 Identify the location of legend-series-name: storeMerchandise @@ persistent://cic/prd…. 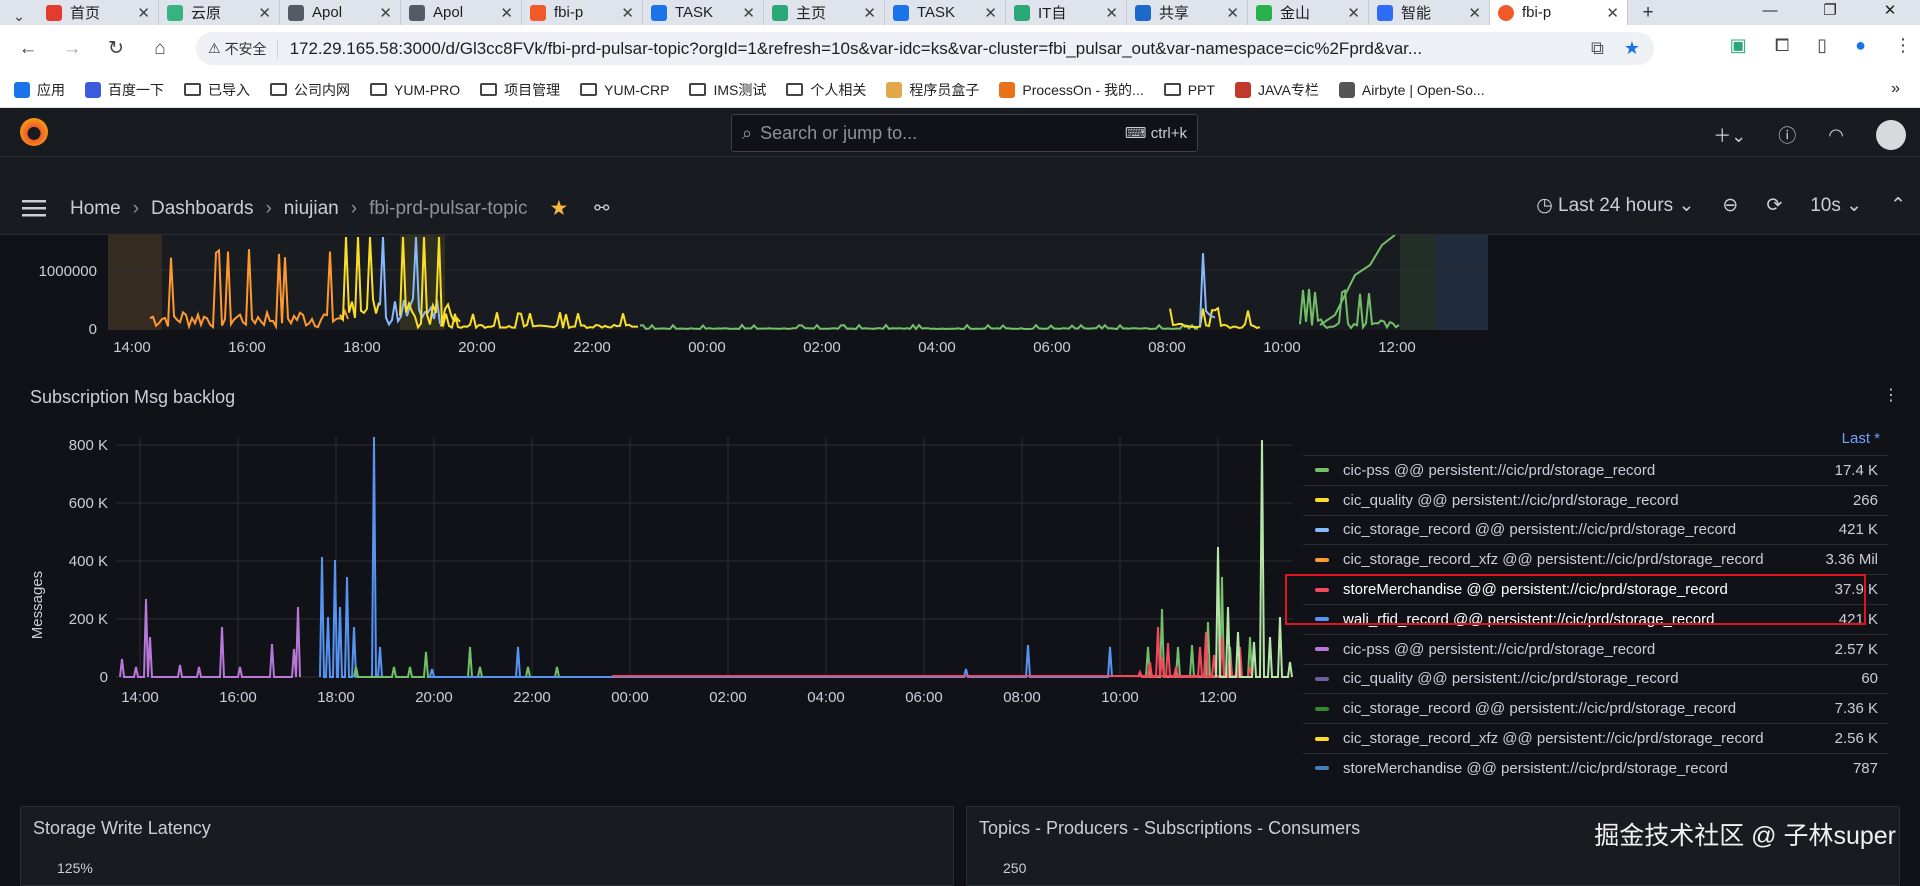
(1575, 768).